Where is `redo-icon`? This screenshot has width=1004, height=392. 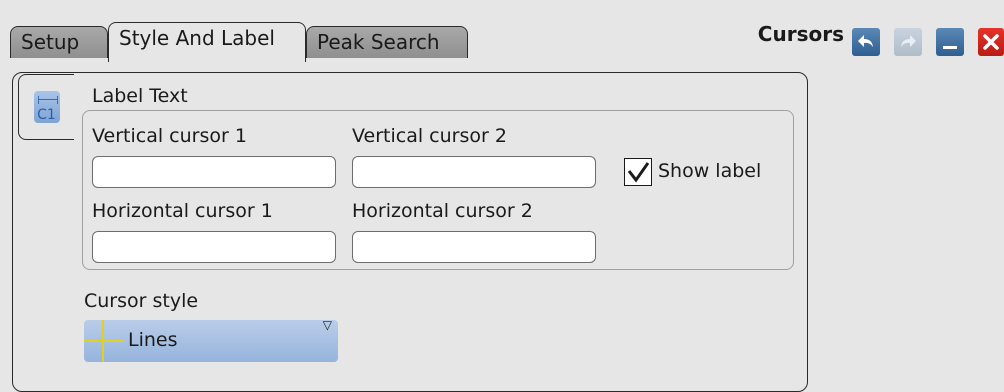
redo-icon is located at coordinates (908, 41).